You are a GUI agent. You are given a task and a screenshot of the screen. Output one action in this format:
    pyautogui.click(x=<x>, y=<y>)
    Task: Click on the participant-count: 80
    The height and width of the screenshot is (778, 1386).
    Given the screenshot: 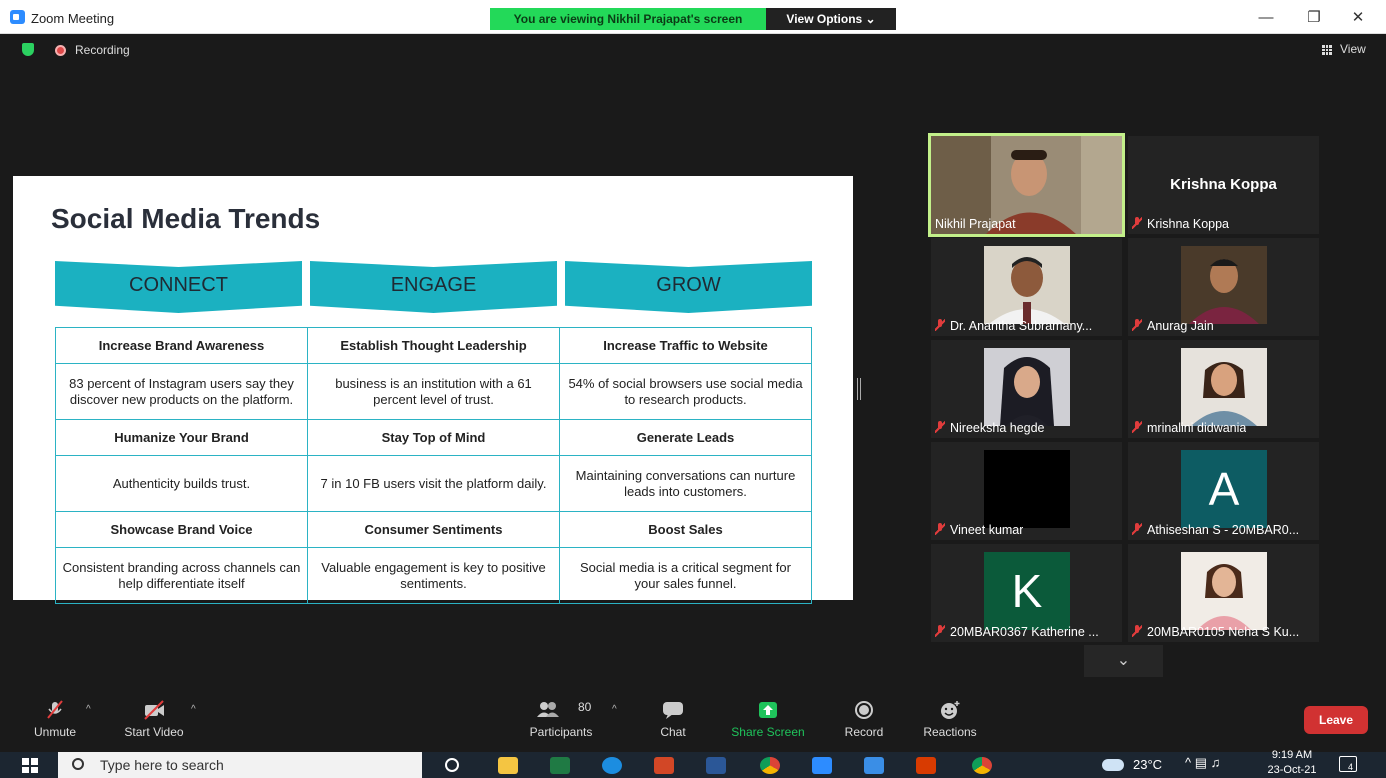 What is the action you would take?
    pyautogui.click(x=585, y=707)
    